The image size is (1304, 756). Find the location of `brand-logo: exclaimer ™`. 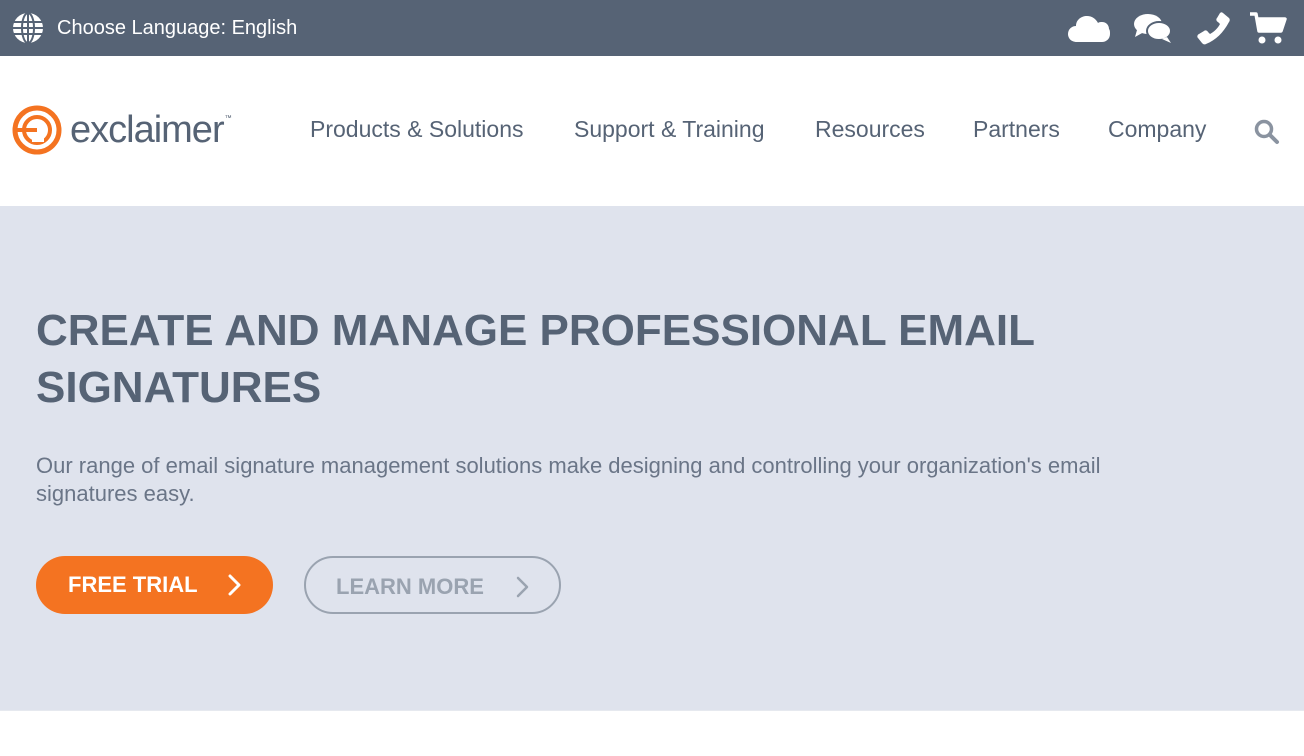

brand-logo: exclaimer ™ is located at coordinates (122, 132).